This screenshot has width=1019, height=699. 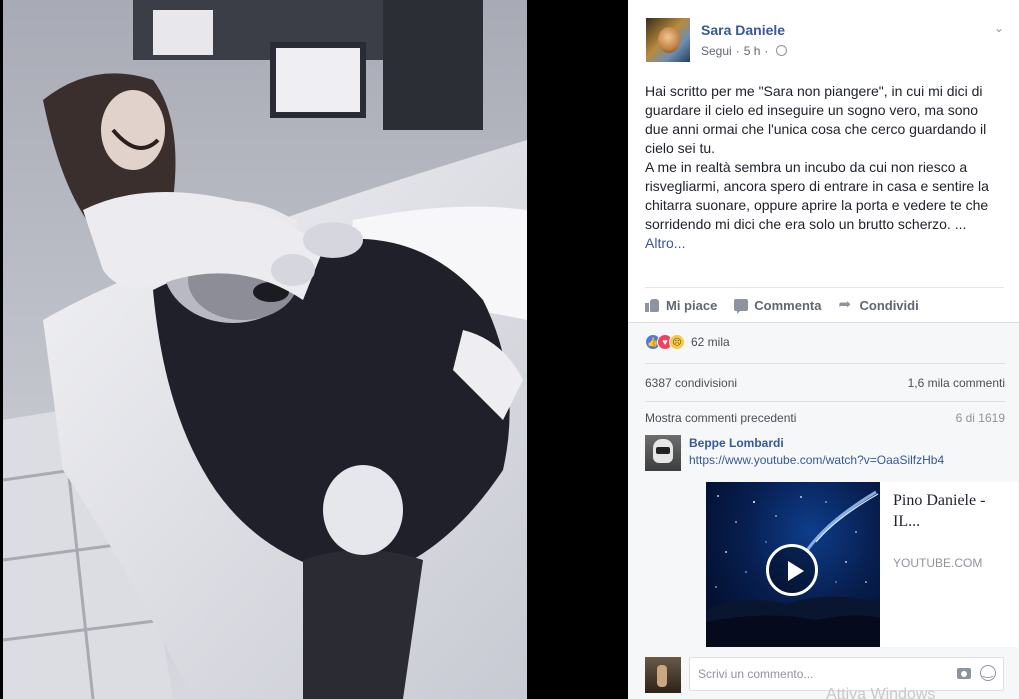 What do you see at coordinates (796, 571) in the screenshot?
I see `play-icon` at bounding box center [796, 571].